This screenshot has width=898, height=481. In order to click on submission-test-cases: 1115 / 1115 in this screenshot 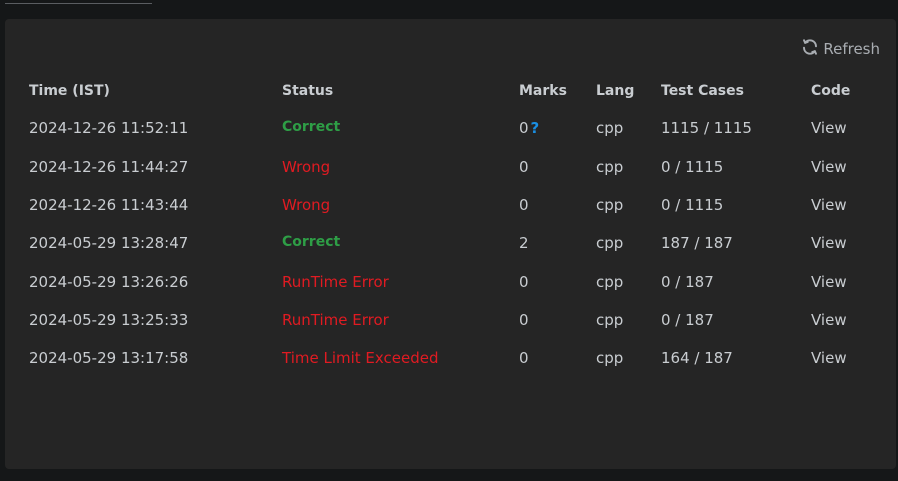, I will do `click(706, 128)`.